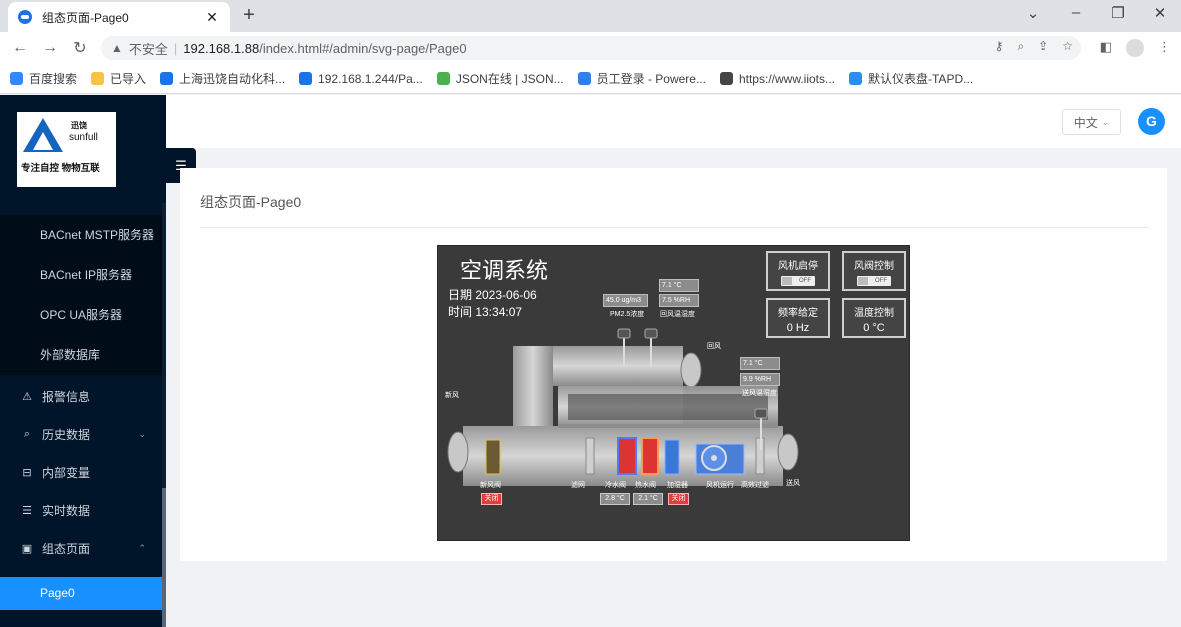 This screenshot has width=1181, height=627. Describe the element at coordinates (27, 510) in the screenshot. I see `list-icon: ☰` at that location.